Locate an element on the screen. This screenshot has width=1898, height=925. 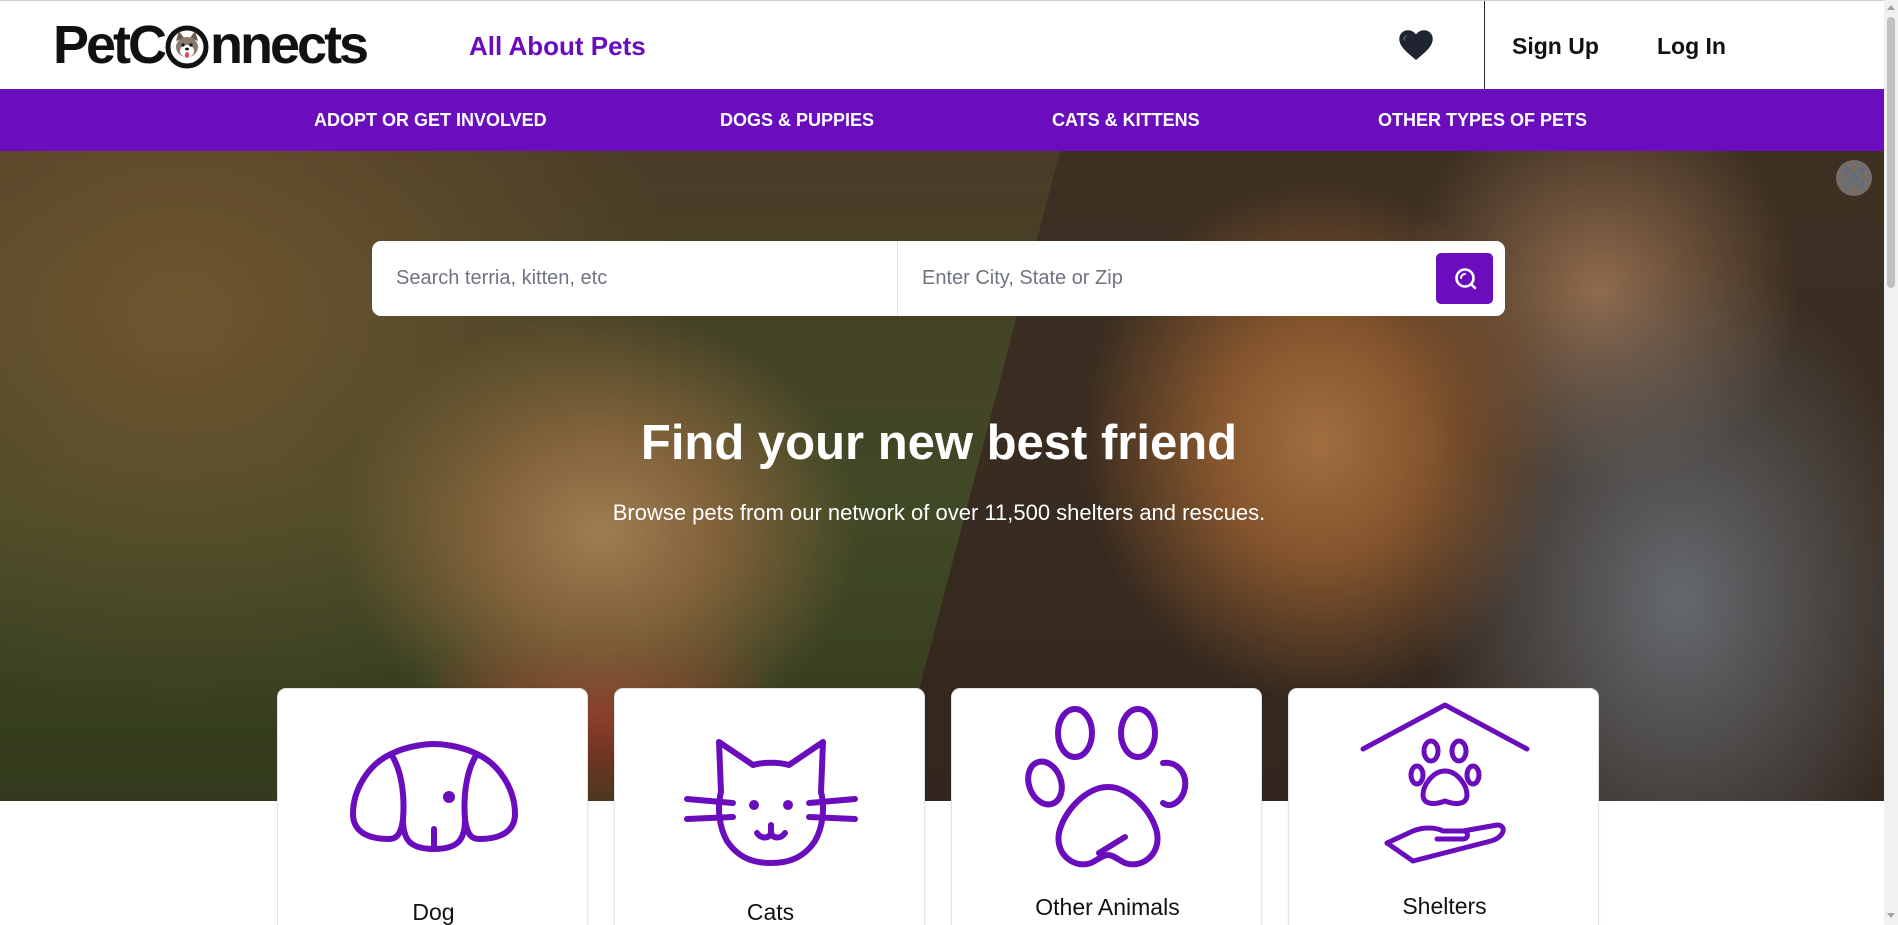
nav-cats-kittens: CATS & KITTENS is located at coordinates (1126, 120).